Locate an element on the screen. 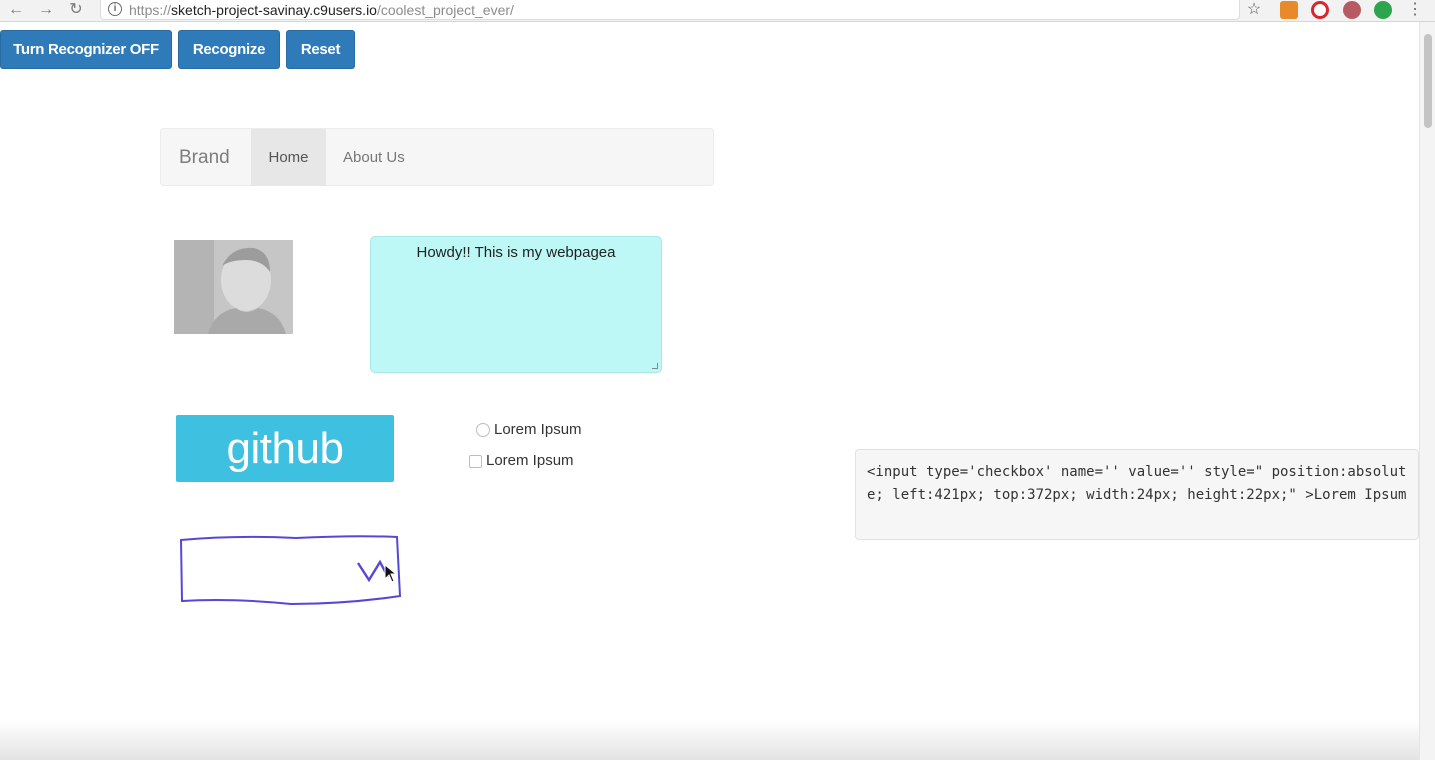  info-icon: i is located at coordinates (115, 9).